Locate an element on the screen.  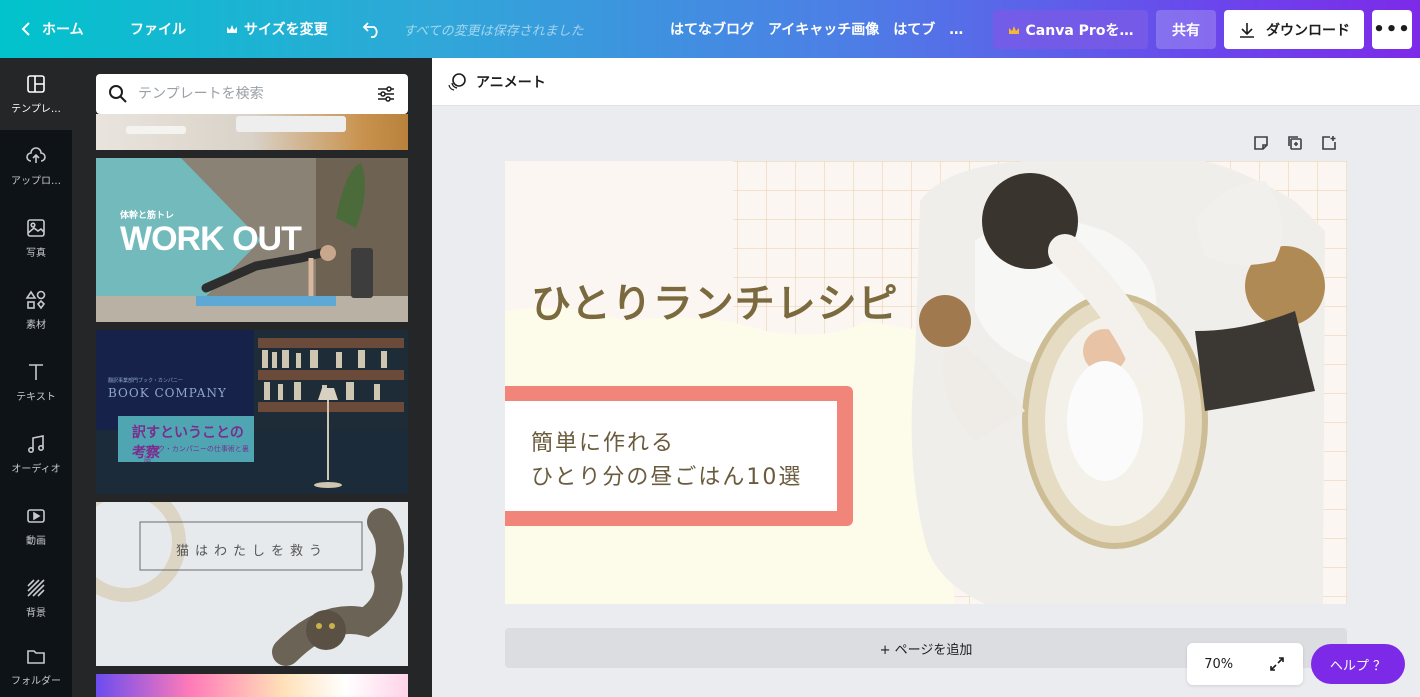
rail-label: 素材 is located at coordinates (36, 325).